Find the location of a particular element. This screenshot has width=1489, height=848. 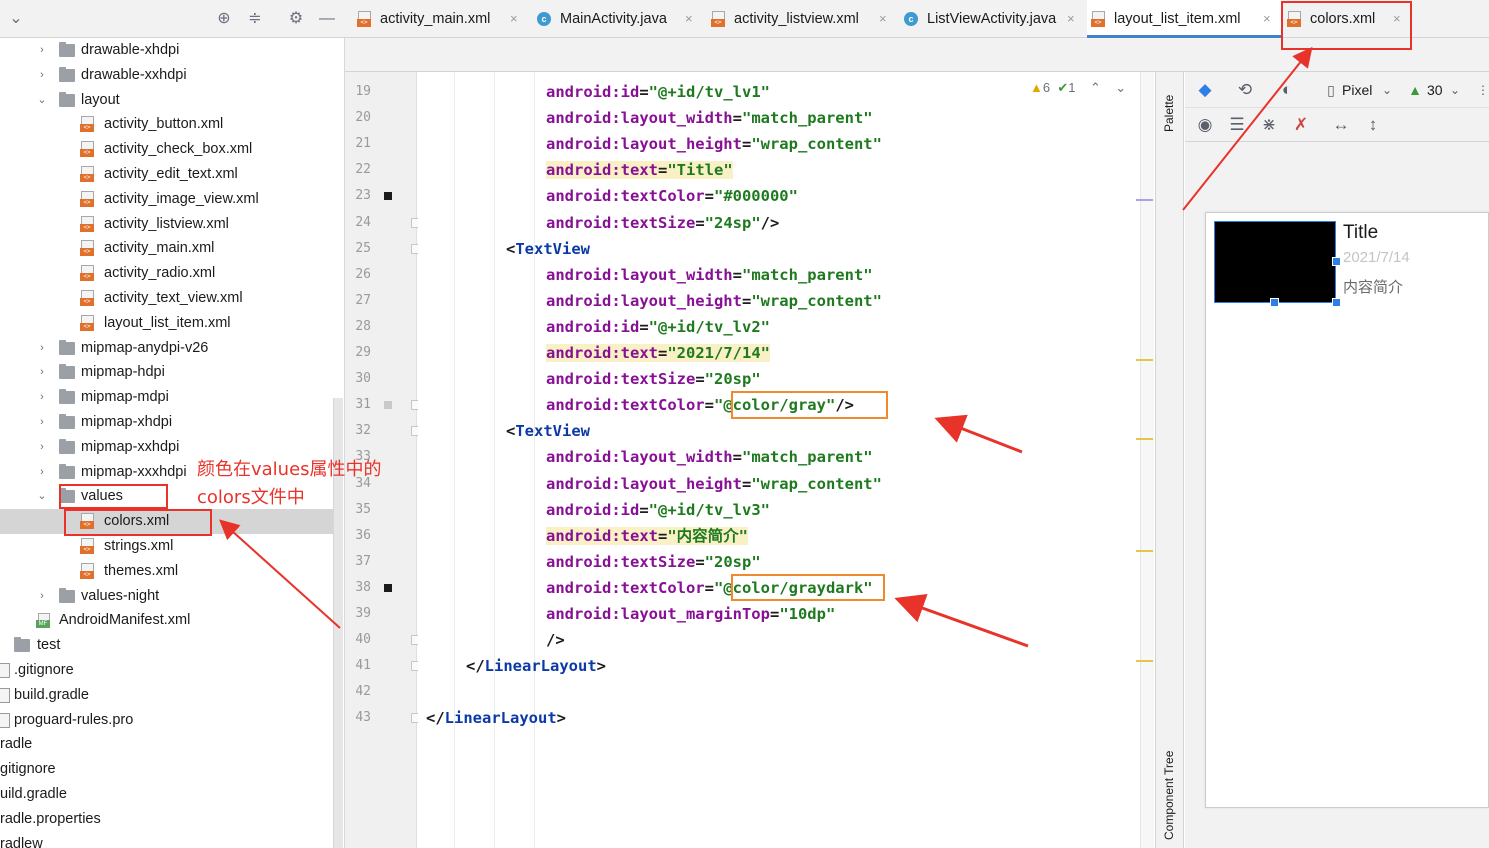

tree-item: .gitignore is located at coordinates (166, 670).